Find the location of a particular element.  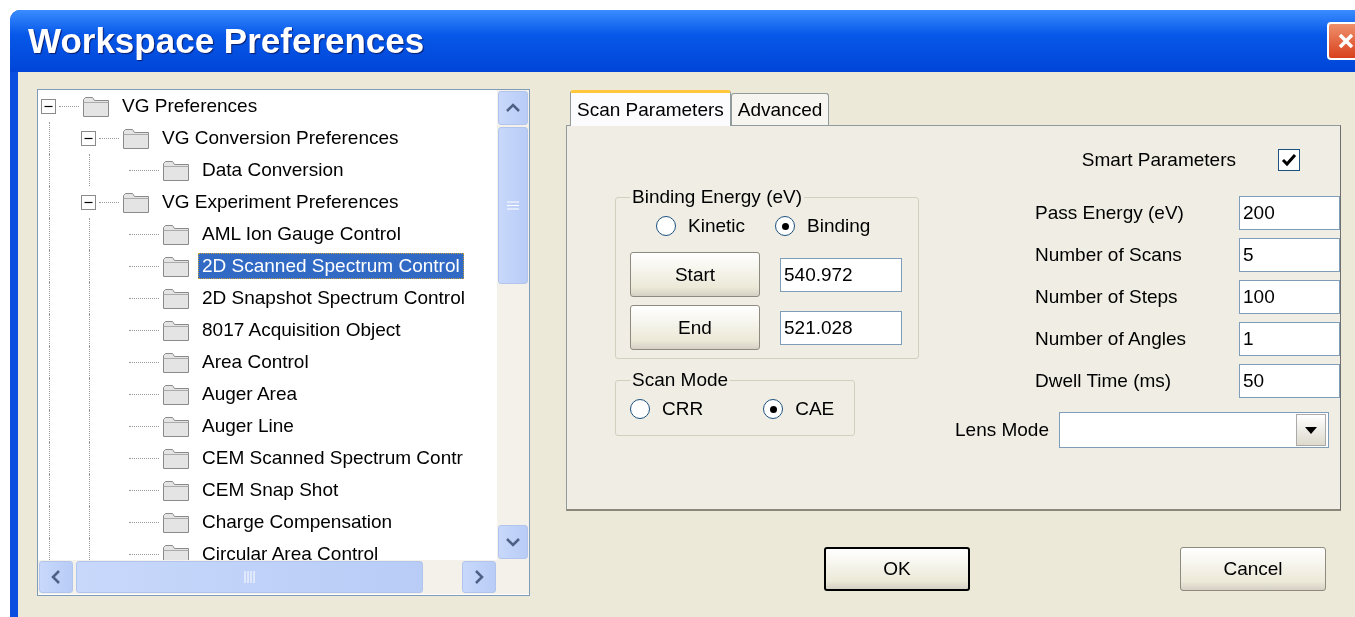

vertical-scrollbar is located at coordinates (513, 325).